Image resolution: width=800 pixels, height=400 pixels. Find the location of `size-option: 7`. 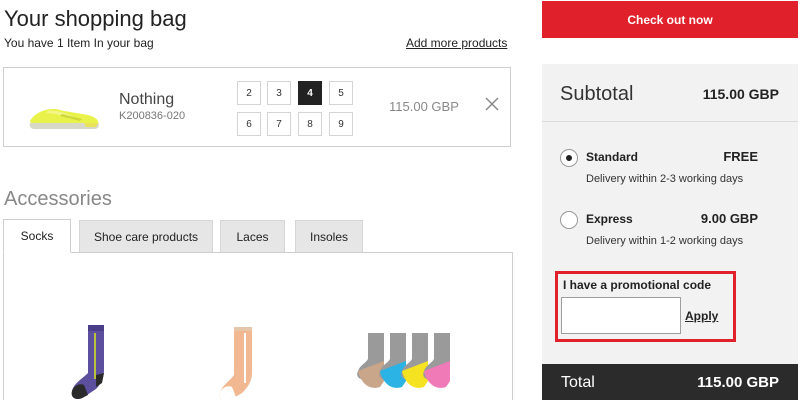

size-option: 7 is located at coordinates (279, 124).